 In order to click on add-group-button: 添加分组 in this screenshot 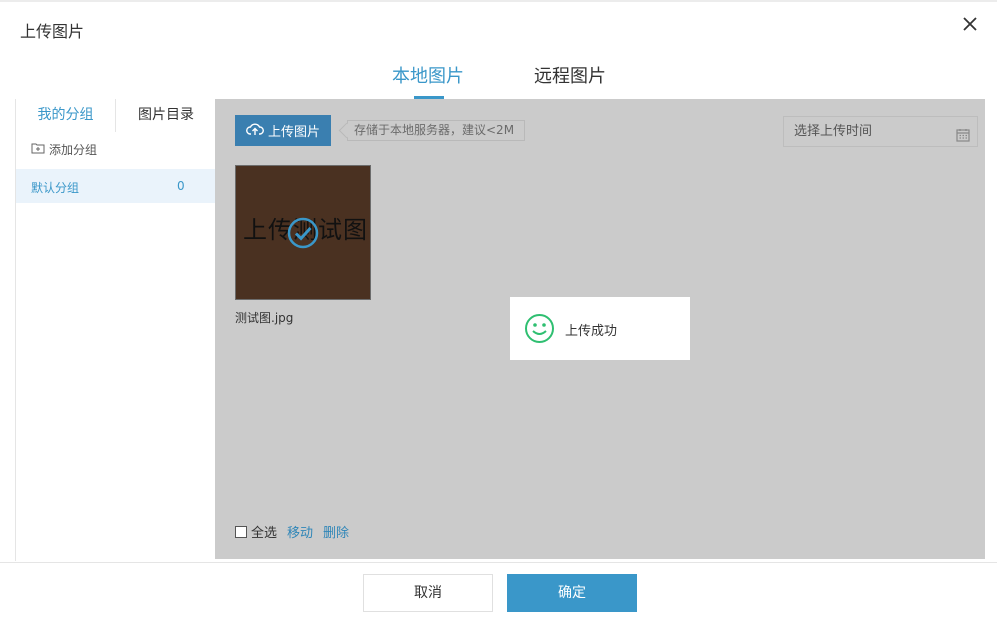, I will do `click(64, 149)`.